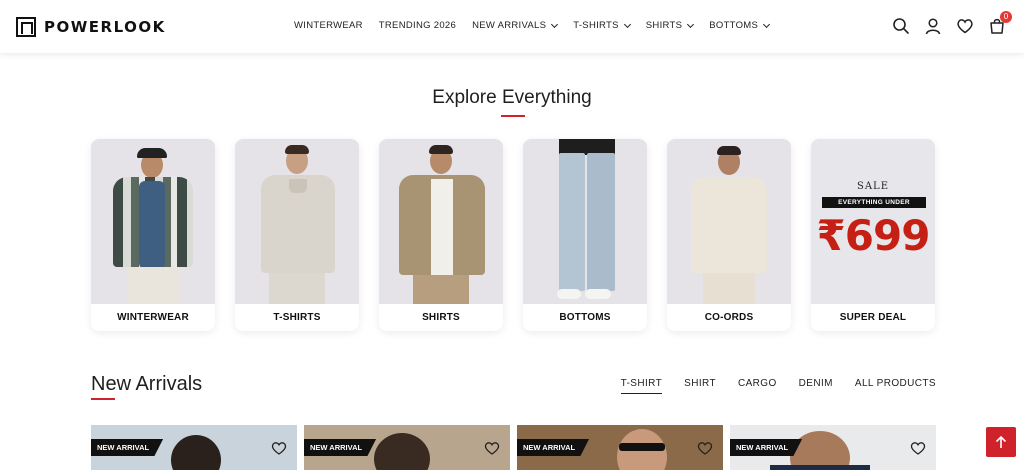 This screenshot has height=470, width=1024. I want to click on nav-label: NEW ARRIVALS, so click(509, 25).